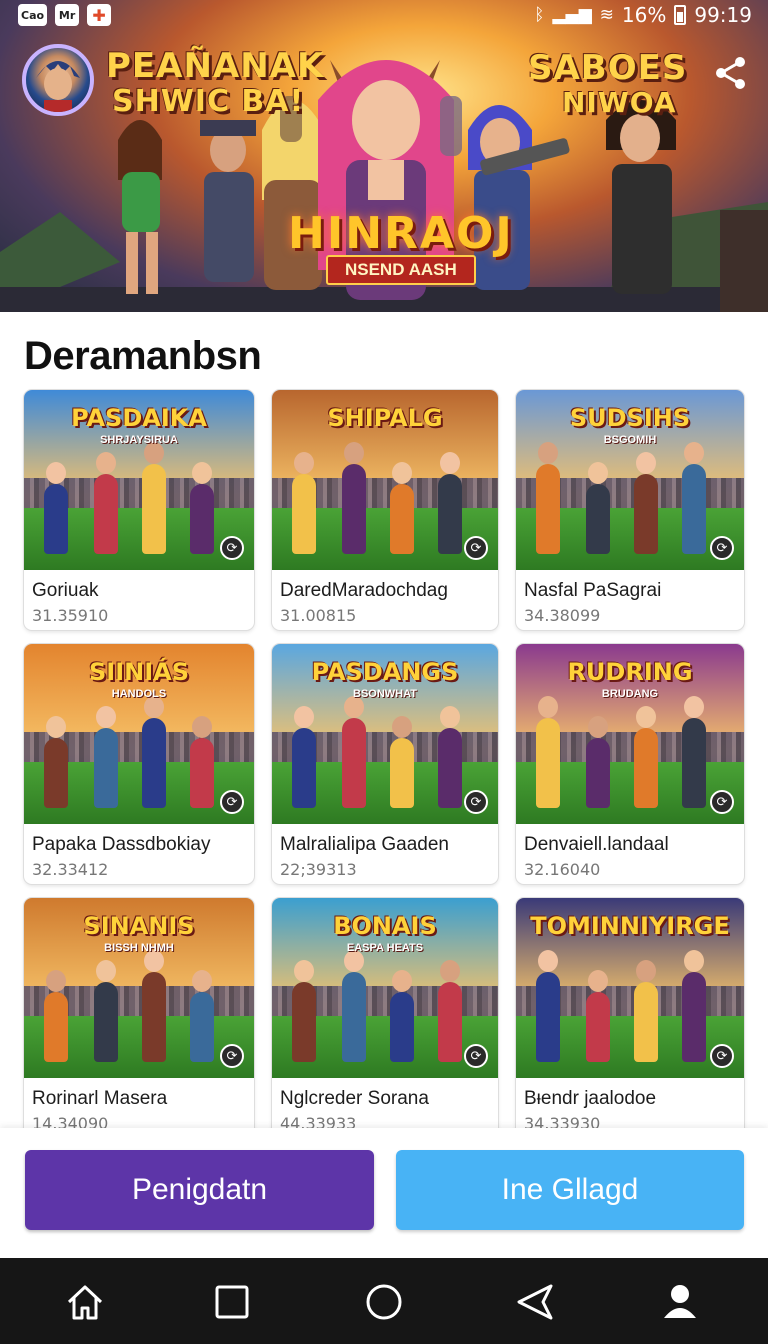  I want to click on home-icon, so click(85, 1302).